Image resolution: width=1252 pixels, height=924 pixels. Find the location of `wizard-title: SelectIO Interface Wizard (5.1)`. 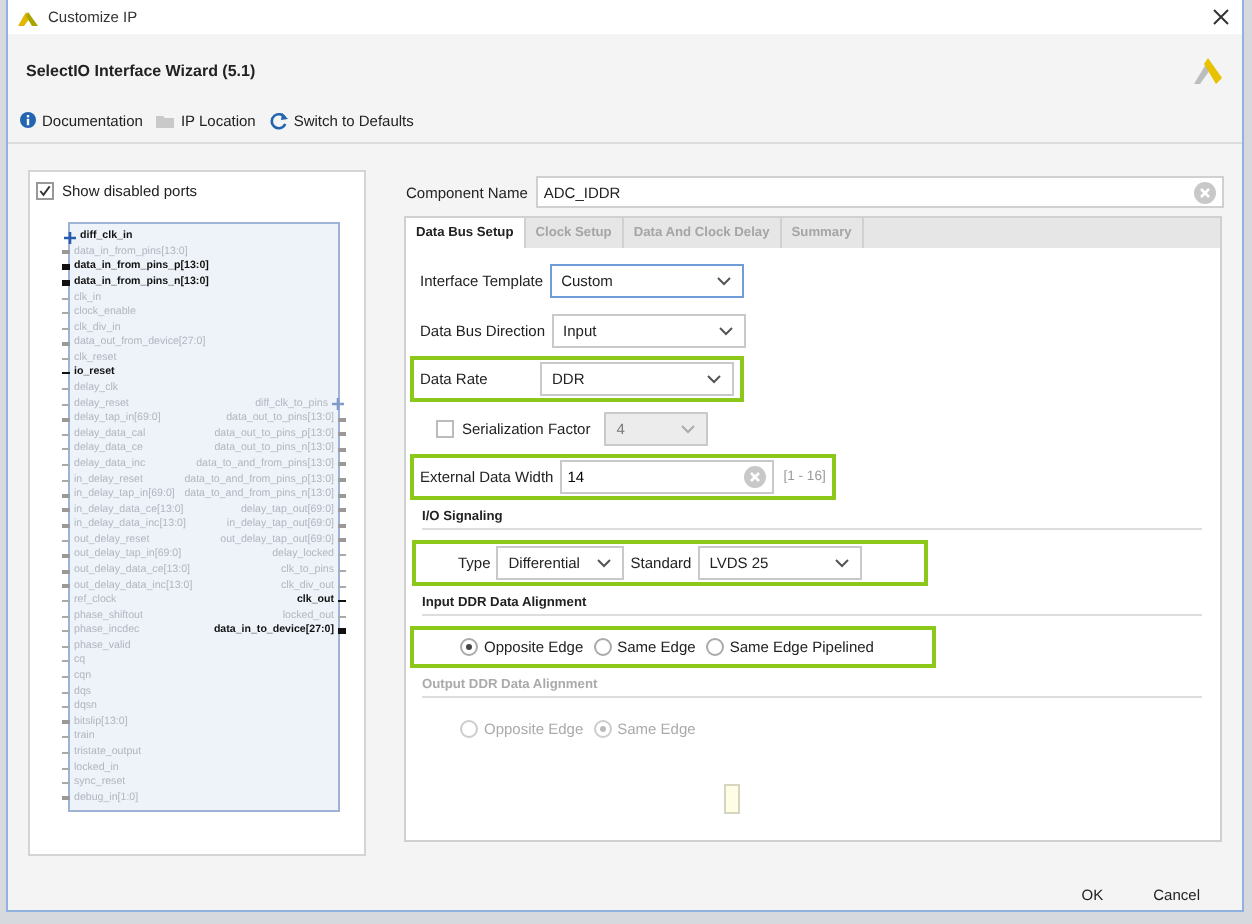

wizard-title: SelectIO Interface Wizard (5.1) is located at coordinates (141, 70).